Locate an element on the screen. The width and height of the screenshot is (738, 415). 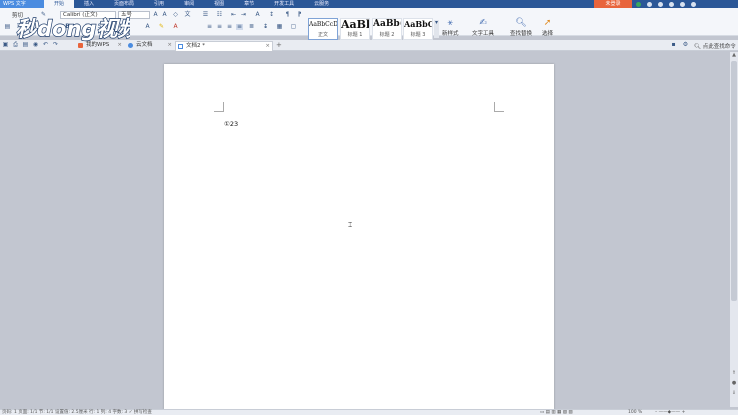
tab-document2: 文档2 * × is located at coordinates (224, 46).